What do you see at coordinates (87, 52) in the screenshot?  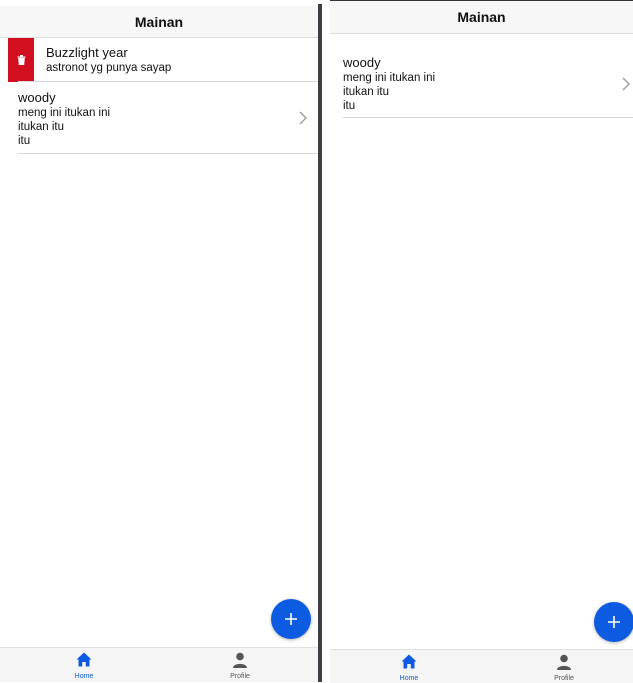 I see `list-item-title: Buzzlight year` at bounding box center [87, 52].